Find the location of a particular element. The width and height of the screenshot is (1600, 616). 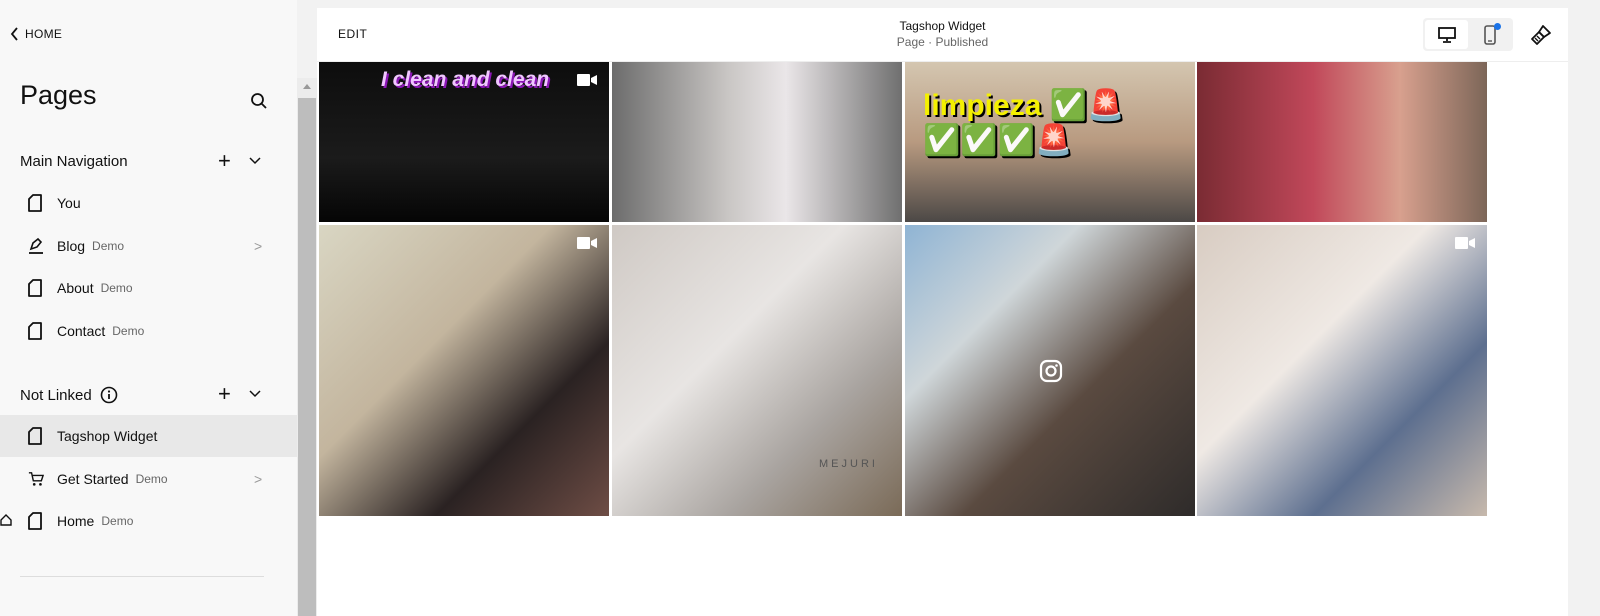

page-name: Tagshop Widget is located at coordinates (942, 26).